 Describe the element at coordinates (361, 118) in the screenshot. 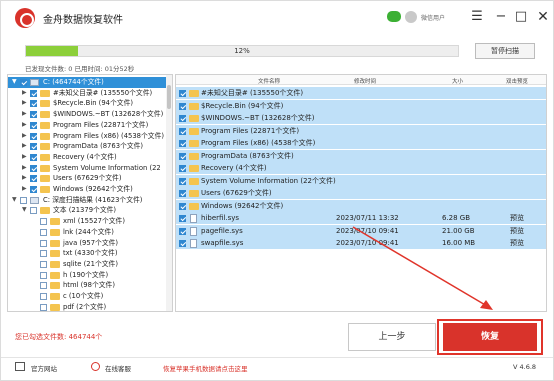

I see `table-row: $WINDOWS.~BT (132628个文件)` at that location.